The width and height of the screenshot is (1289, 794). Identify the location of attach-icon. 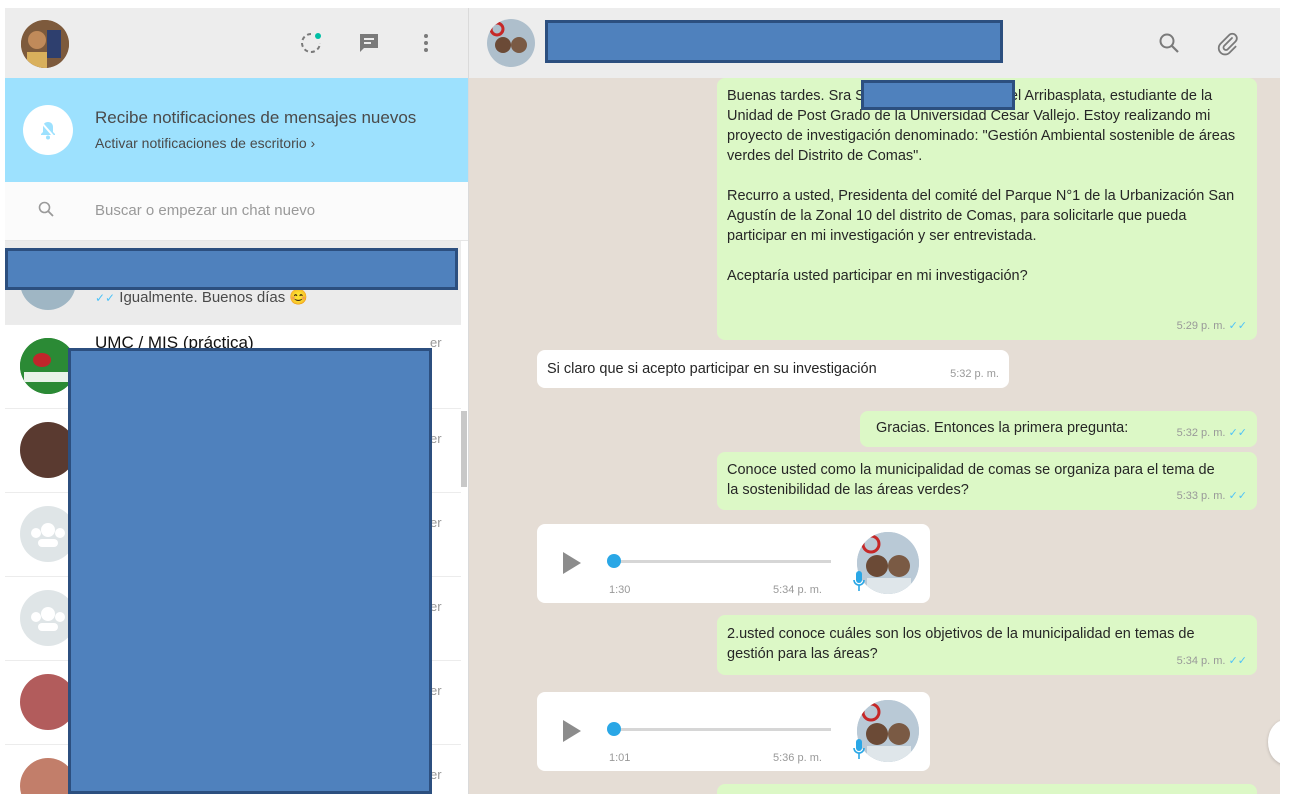
(1228, 46).